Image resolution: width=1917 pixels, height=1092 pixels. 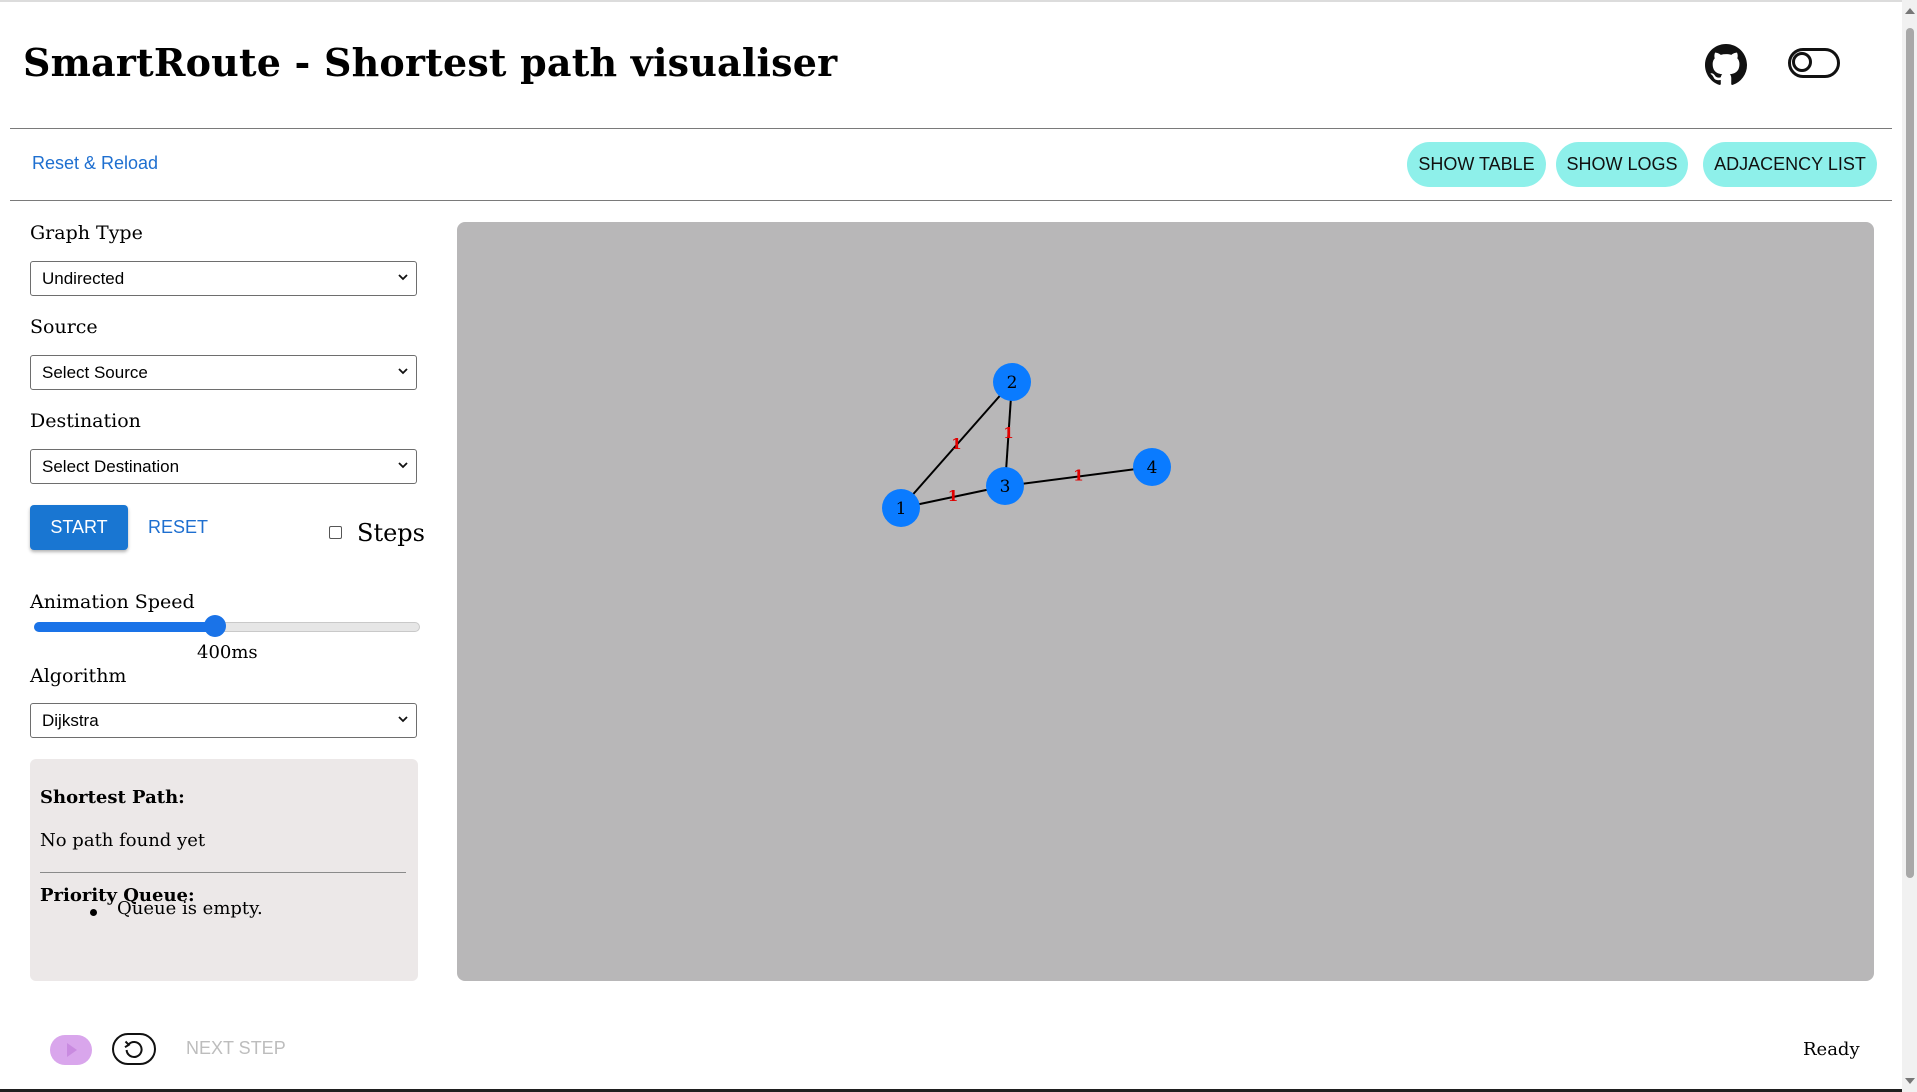 I want to click on shortest-path-heading: Shortest Path:, so click(x=112, y=797).